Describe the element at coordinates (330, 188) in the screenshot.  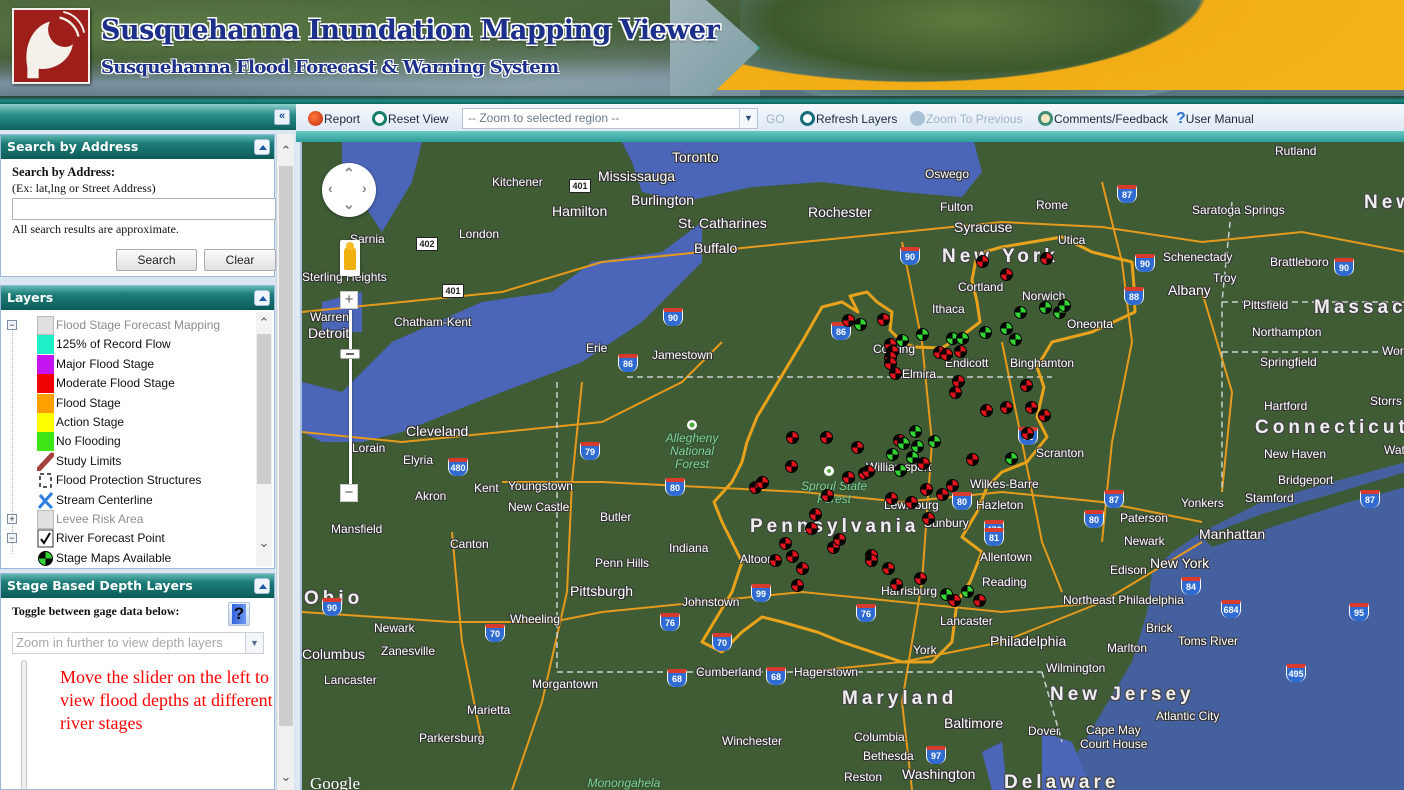
I see `pan-left-icon: ‹` at that location.